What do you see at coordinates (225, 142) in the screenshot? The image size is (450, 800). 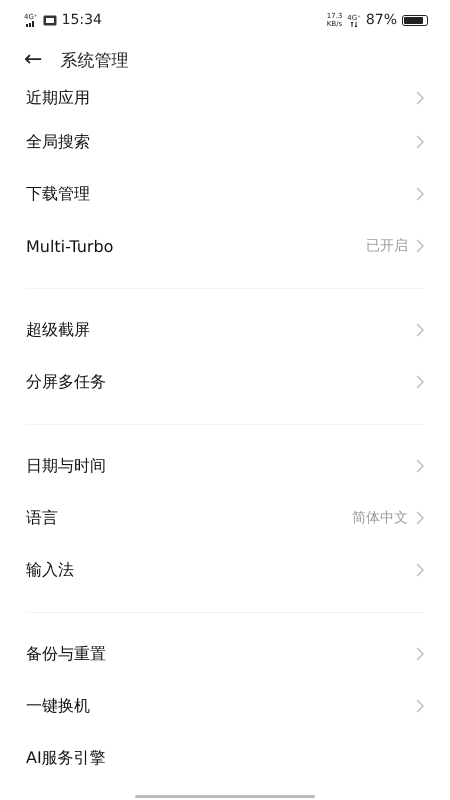 I see `settings-row: 全局搜索` at bounding box center [225, 142].